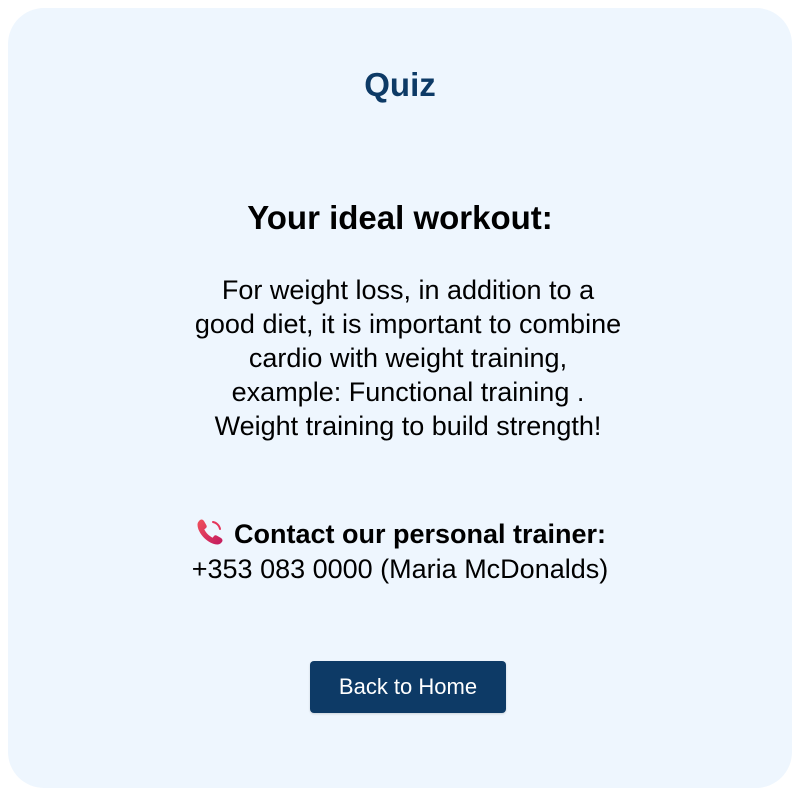  I want to click on contact-label: Contact our personal trainer:, so click(420, 534).